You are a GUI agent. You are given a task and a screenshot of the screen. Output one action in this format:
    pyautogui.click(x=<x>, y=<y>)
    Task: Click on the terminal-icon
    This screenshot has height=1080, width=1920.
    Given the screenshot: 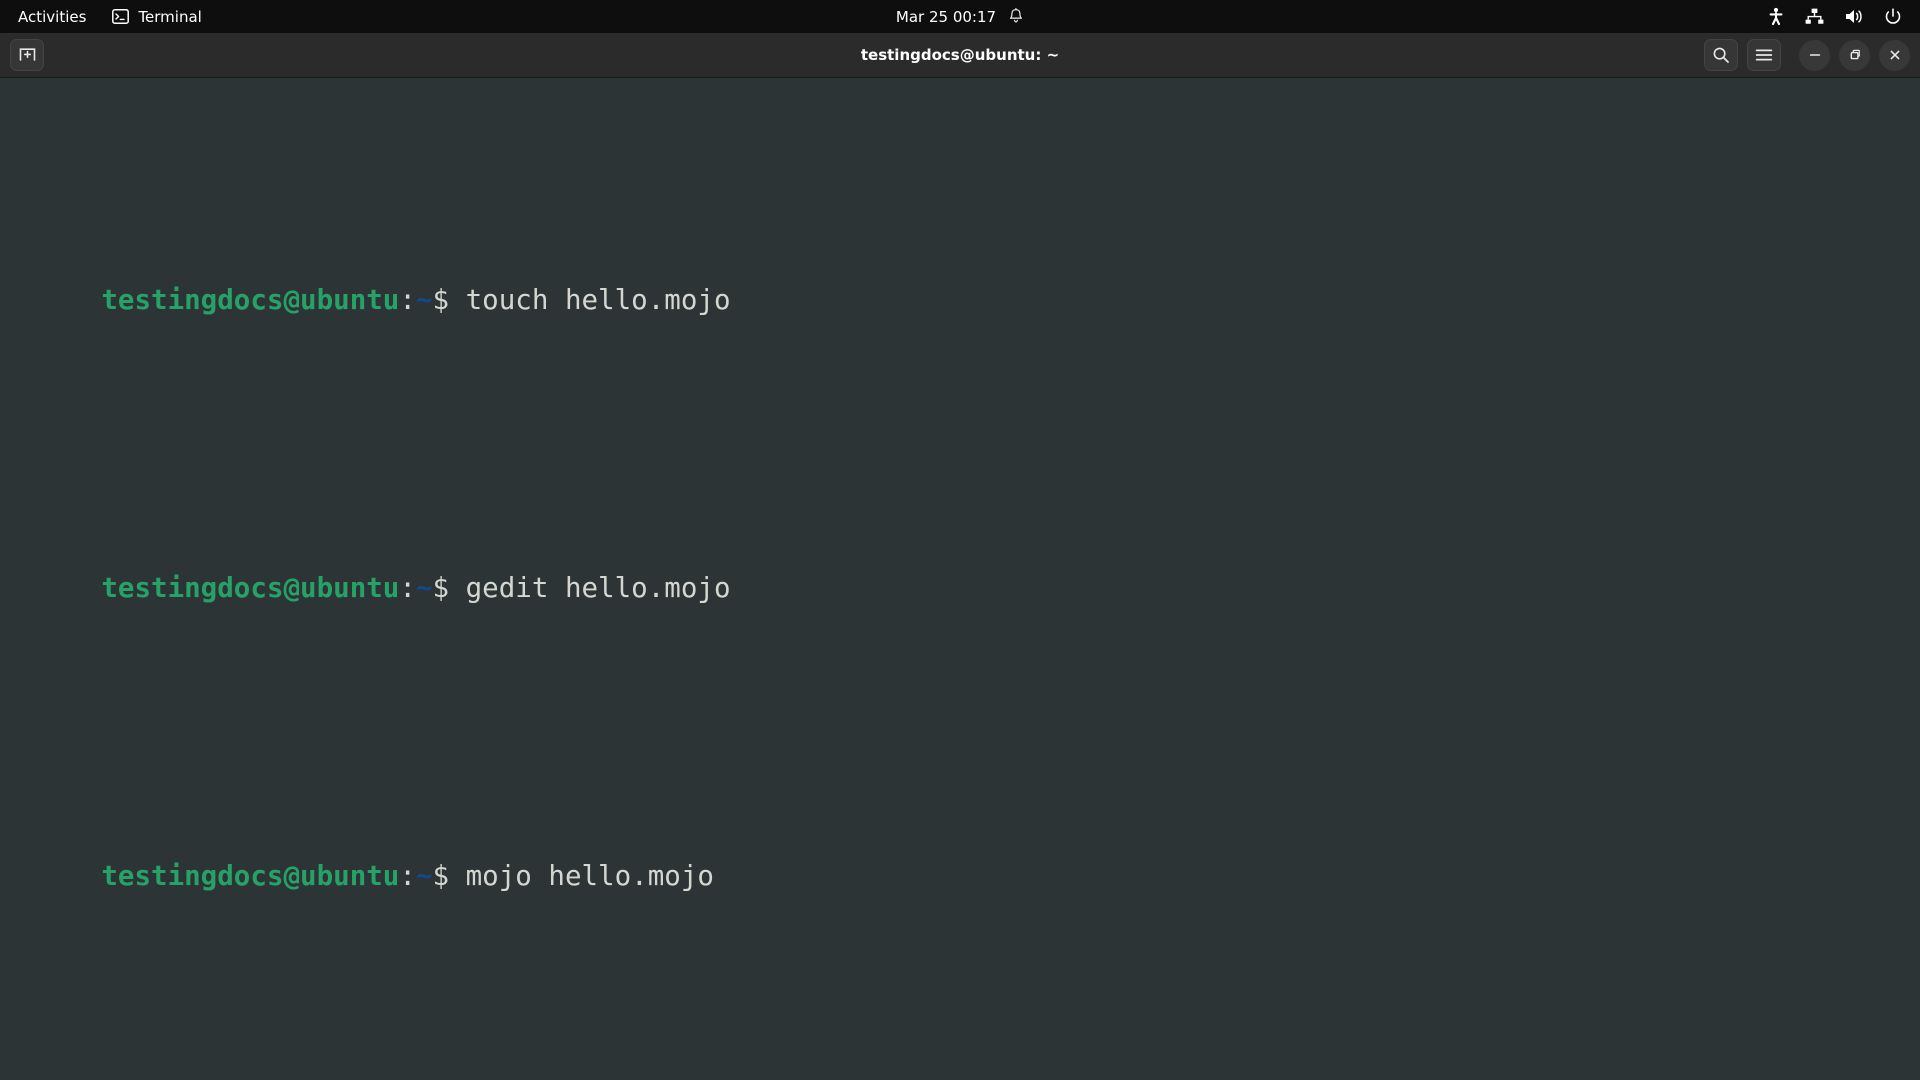 What is the action you would take?
    pyautogui.click(x=121, y=16)
    